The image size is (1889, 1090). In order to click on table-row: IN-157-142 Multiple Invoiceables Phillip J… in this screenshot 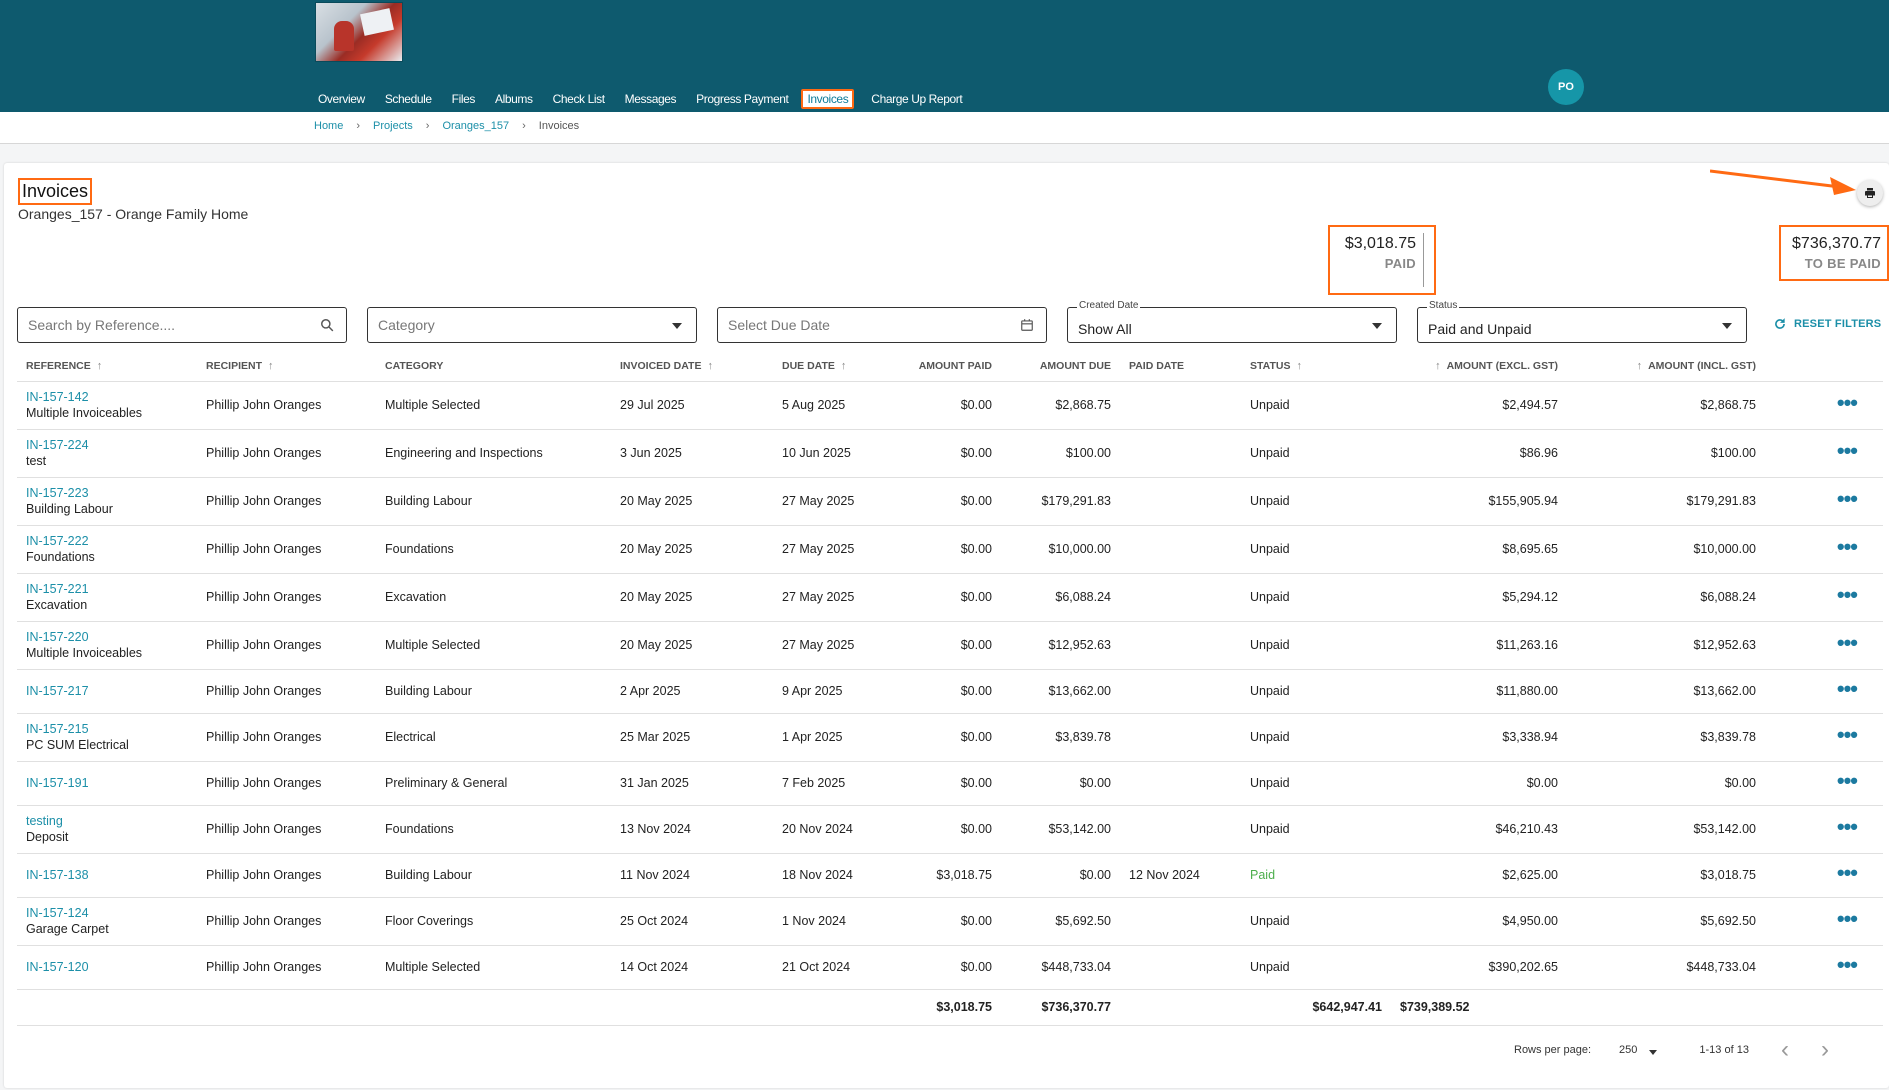, I will do `click(950, 405)`.